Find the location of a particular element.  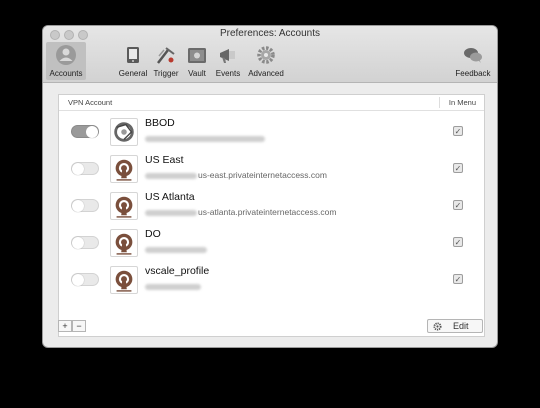

remove-account-button: − is located at coordinates (79, 326).